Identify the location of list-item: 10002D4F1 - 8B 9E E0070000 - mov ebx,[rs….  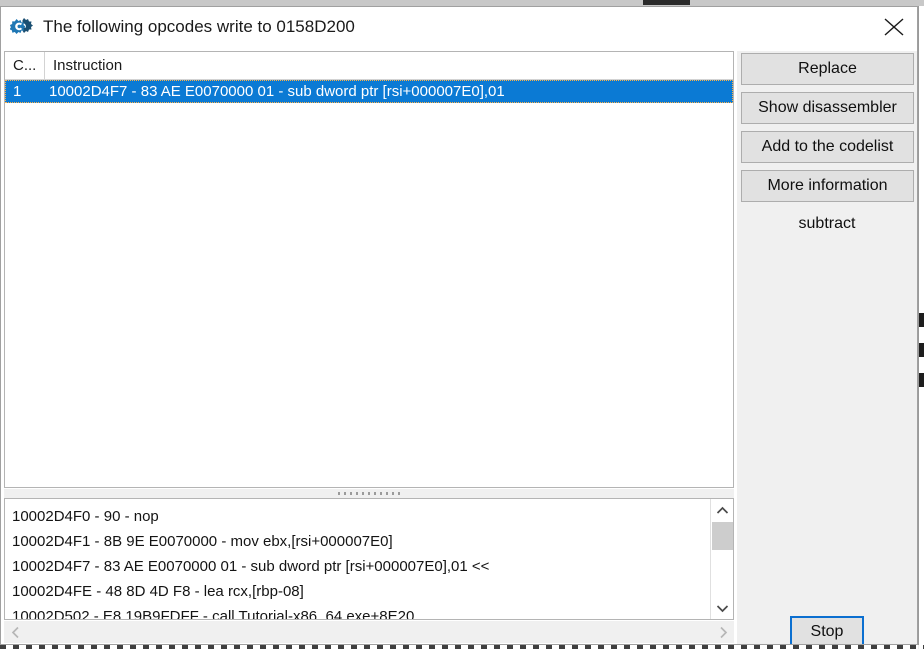
(361, 541).